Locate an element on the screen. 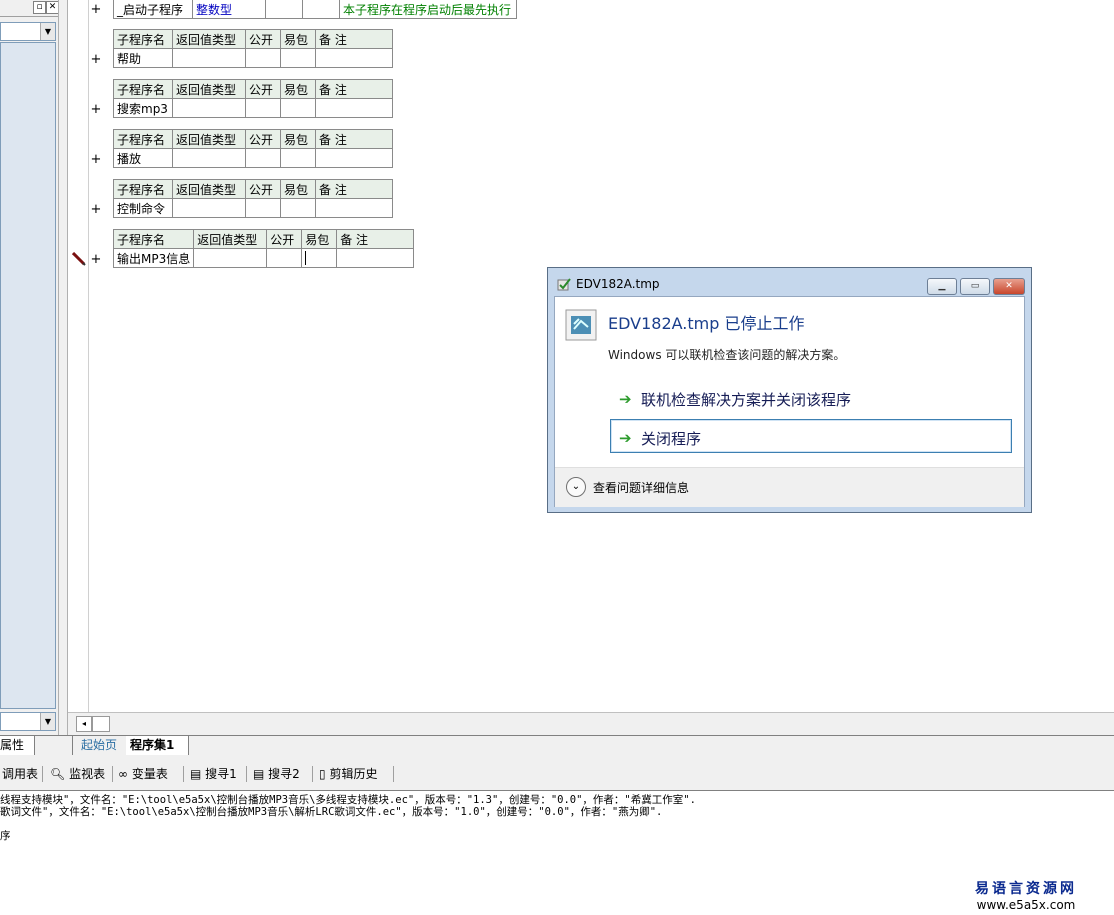  call-table-button: 调用表 is located at coordinates (20, 774).